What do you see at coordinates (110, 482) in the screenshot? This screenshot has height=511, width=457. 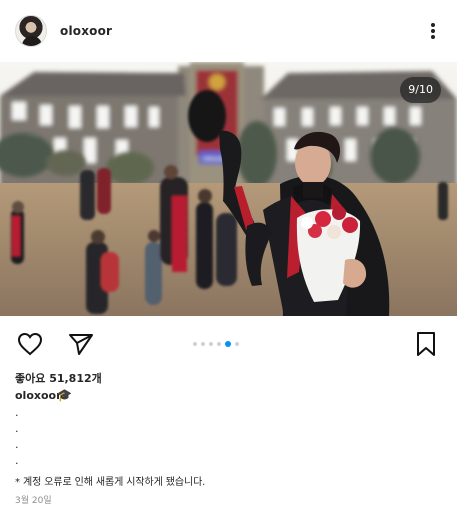 I see `caption-note: * 계정 오류로 인해 새롭게 시작하게 됐습니다.` at bounding box center [110, 482].